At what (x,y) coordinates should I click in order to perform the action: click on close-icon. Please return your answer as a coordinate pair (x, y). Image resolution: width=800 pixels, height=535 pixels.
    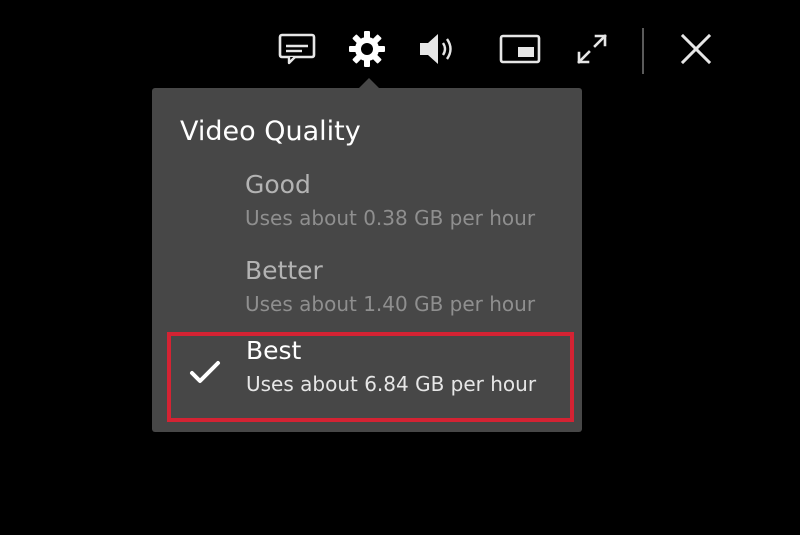
    Looking at the image, I should click on (696, 49).